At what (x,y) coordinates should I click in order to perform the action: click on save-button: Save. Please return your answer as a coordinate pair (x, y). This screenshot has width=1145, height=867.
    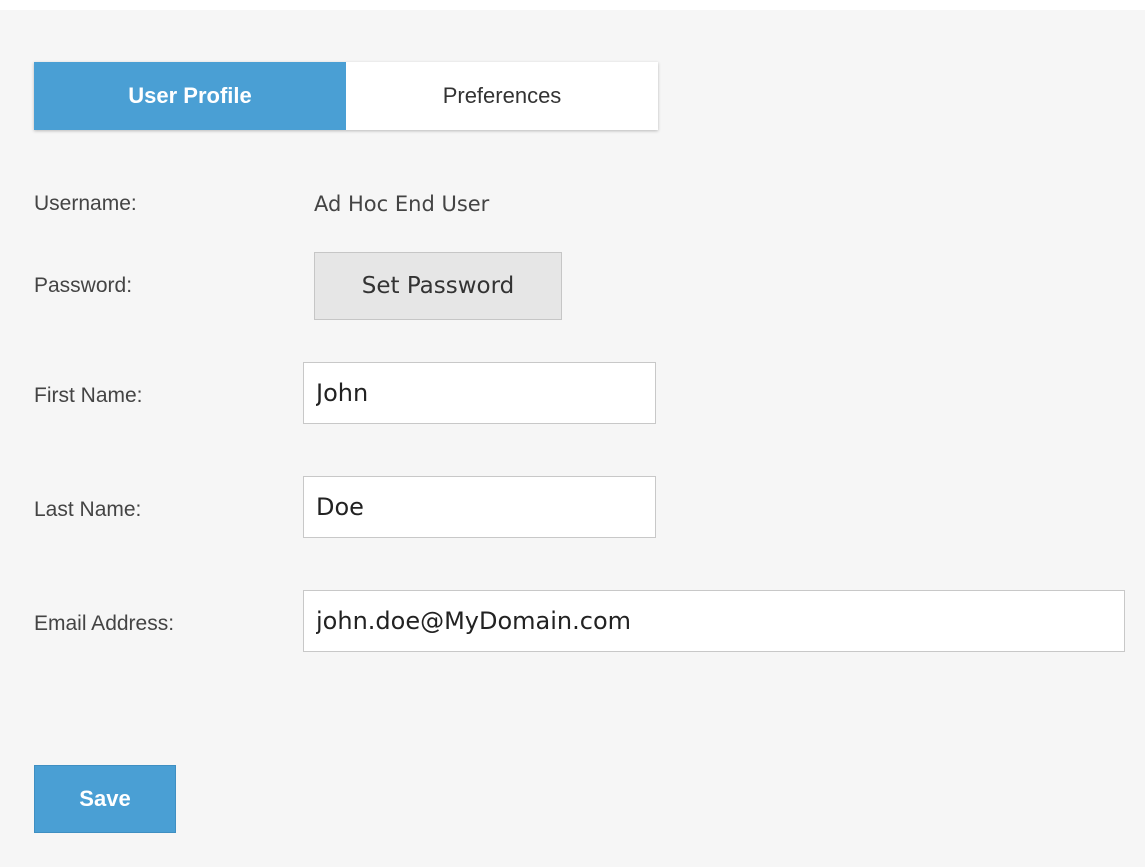
    Looking at the image, I should click on (105, 799).